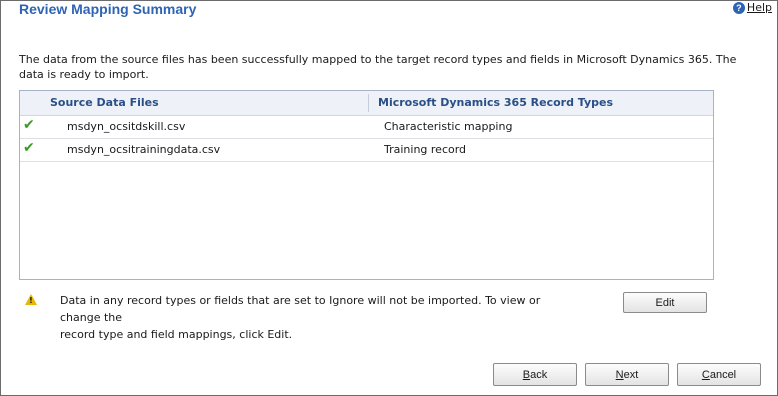 This screenshot has width=778, height=396. Describe the element at coordinates (104, 103) in the screenshot. I see `column-header-source: Source Data Files` at that location.